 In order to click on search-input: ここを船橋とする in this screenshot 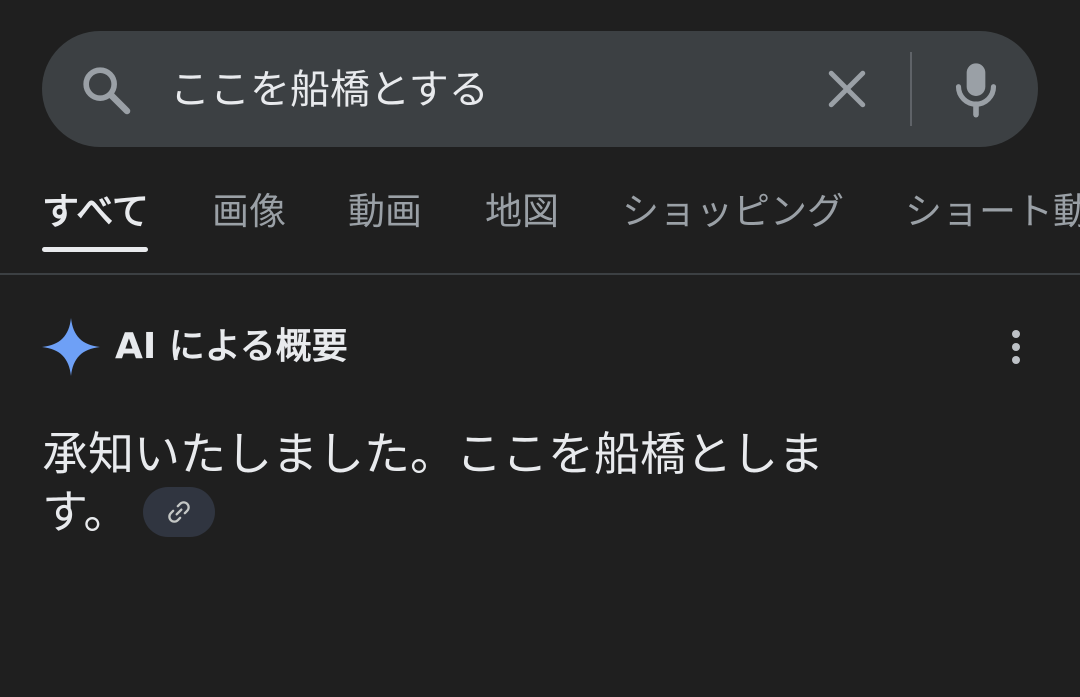, I will do `click(329, 90)`.